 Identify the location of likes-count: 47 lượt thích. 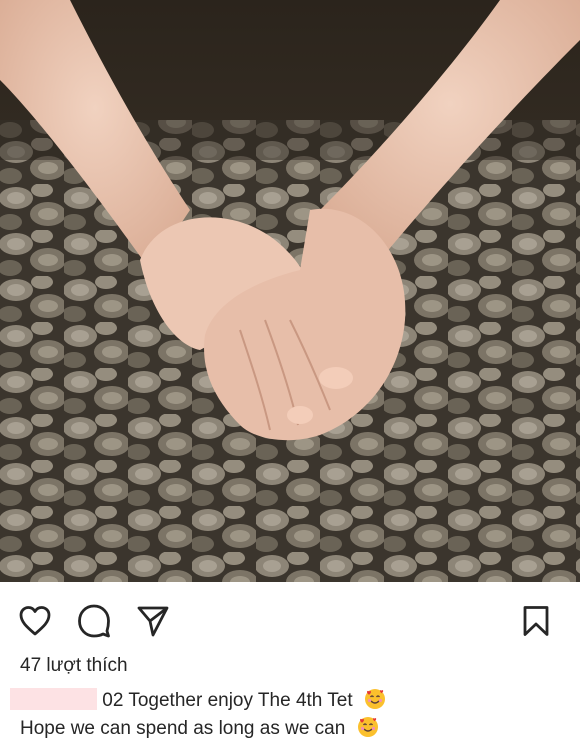
(74, 666).